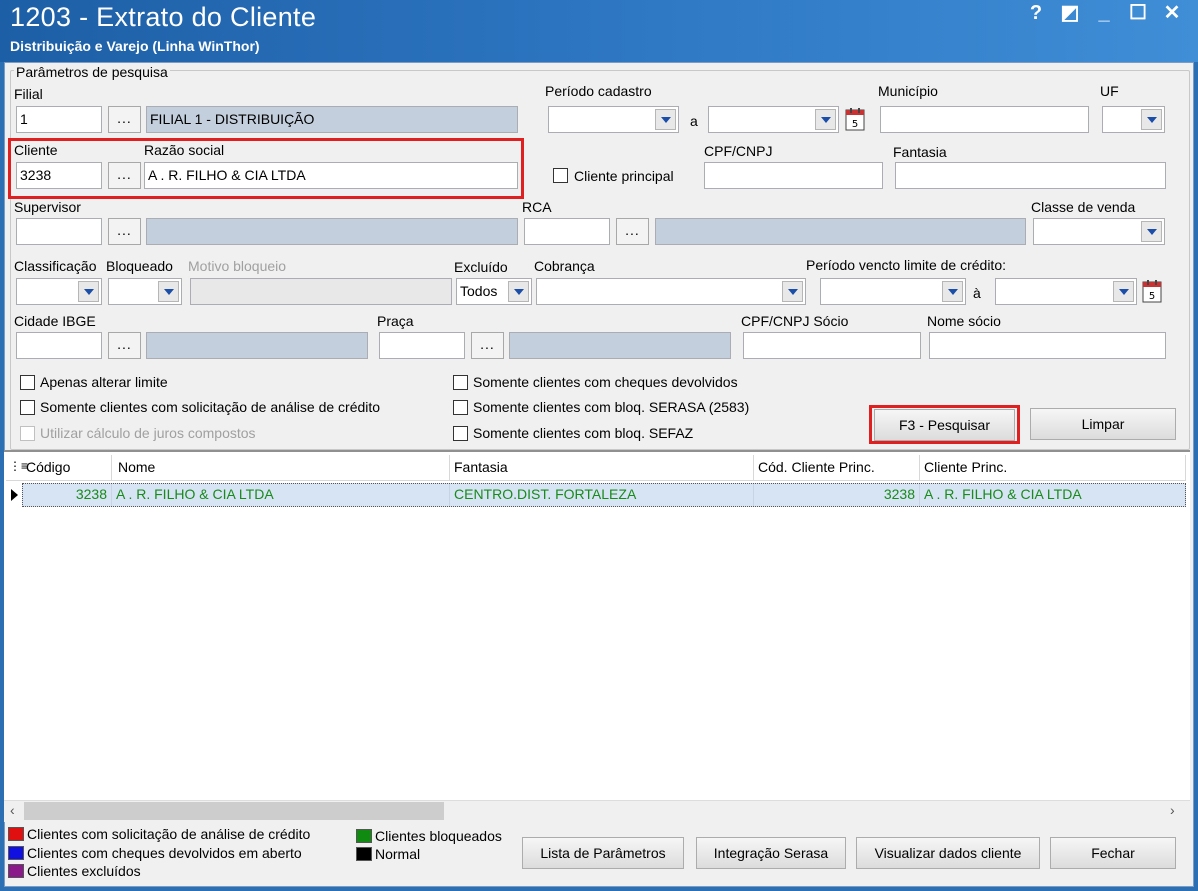  What do you see at coordinates (59, 345) in the screenshot?
I see `cidade-ibge-input` at bounding box center [59, 345].